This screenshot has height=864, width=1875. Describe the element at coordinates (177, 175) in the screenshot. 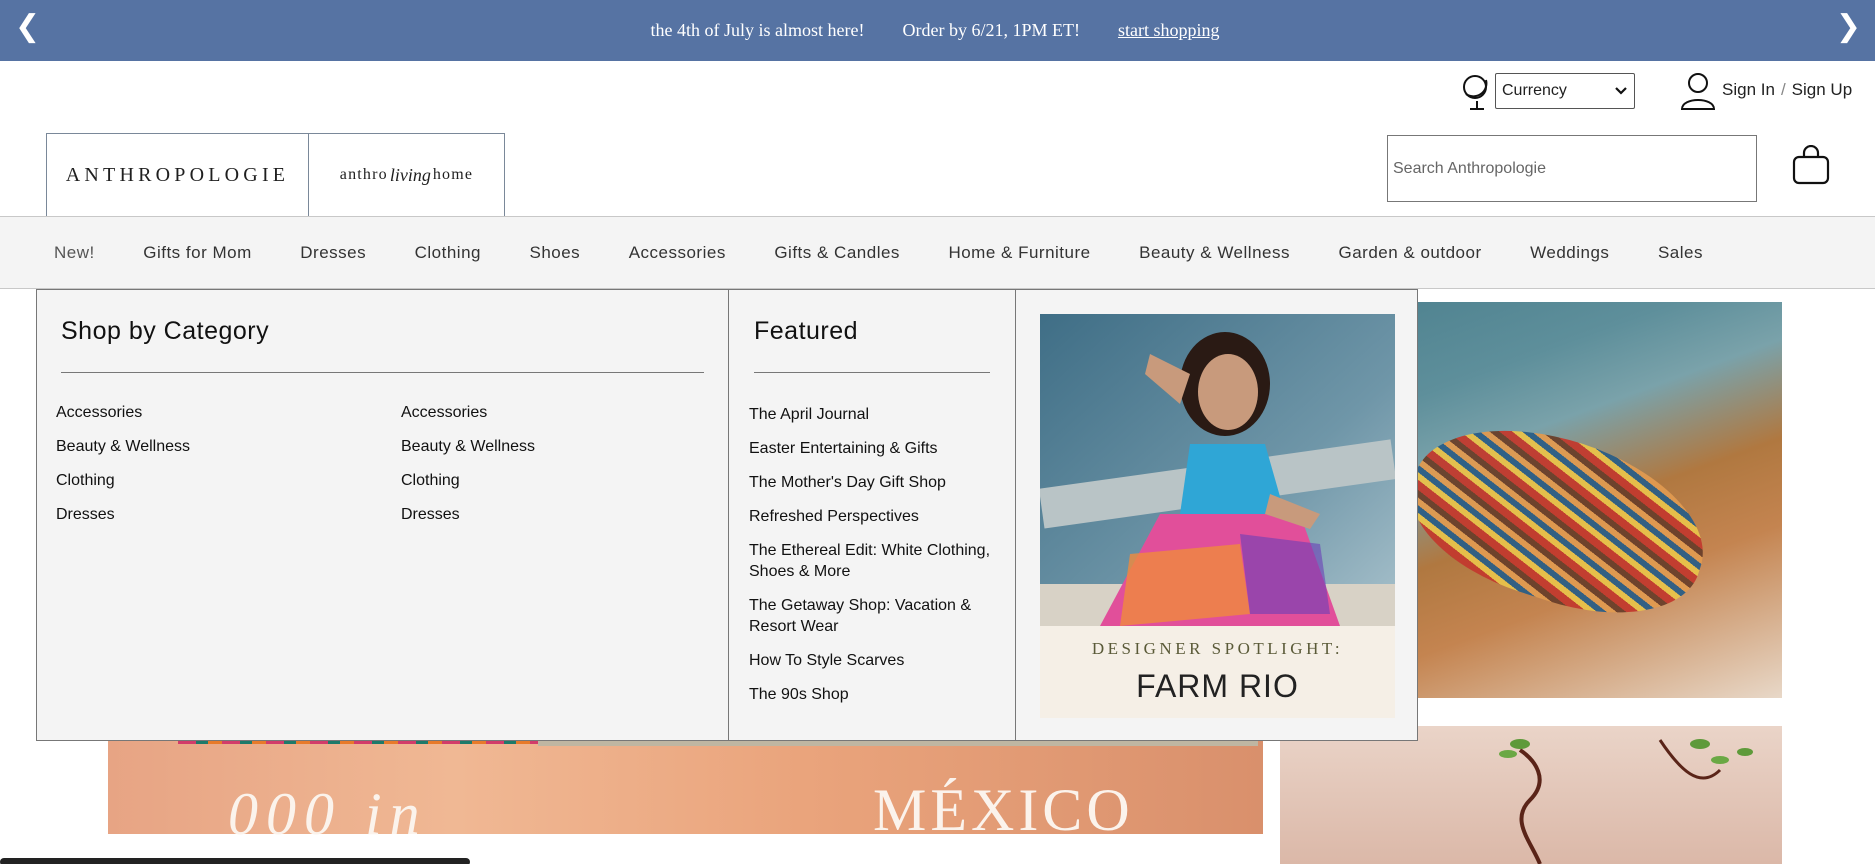

I see `anthropologie-logo: ANTHROPOLOGIE` at that location.